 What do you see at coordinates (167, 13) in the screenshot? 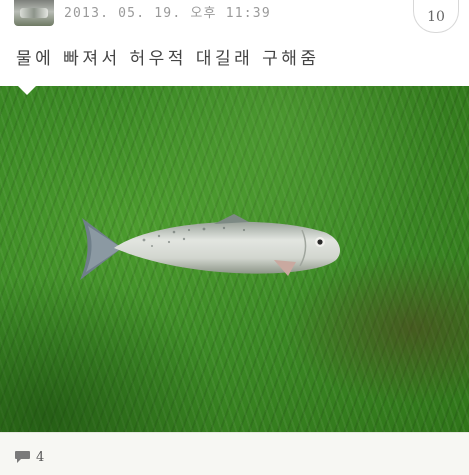
I see `post-timestamp: 2013. 05. 19. 오후 11:39` at bounding box center [167, 13].